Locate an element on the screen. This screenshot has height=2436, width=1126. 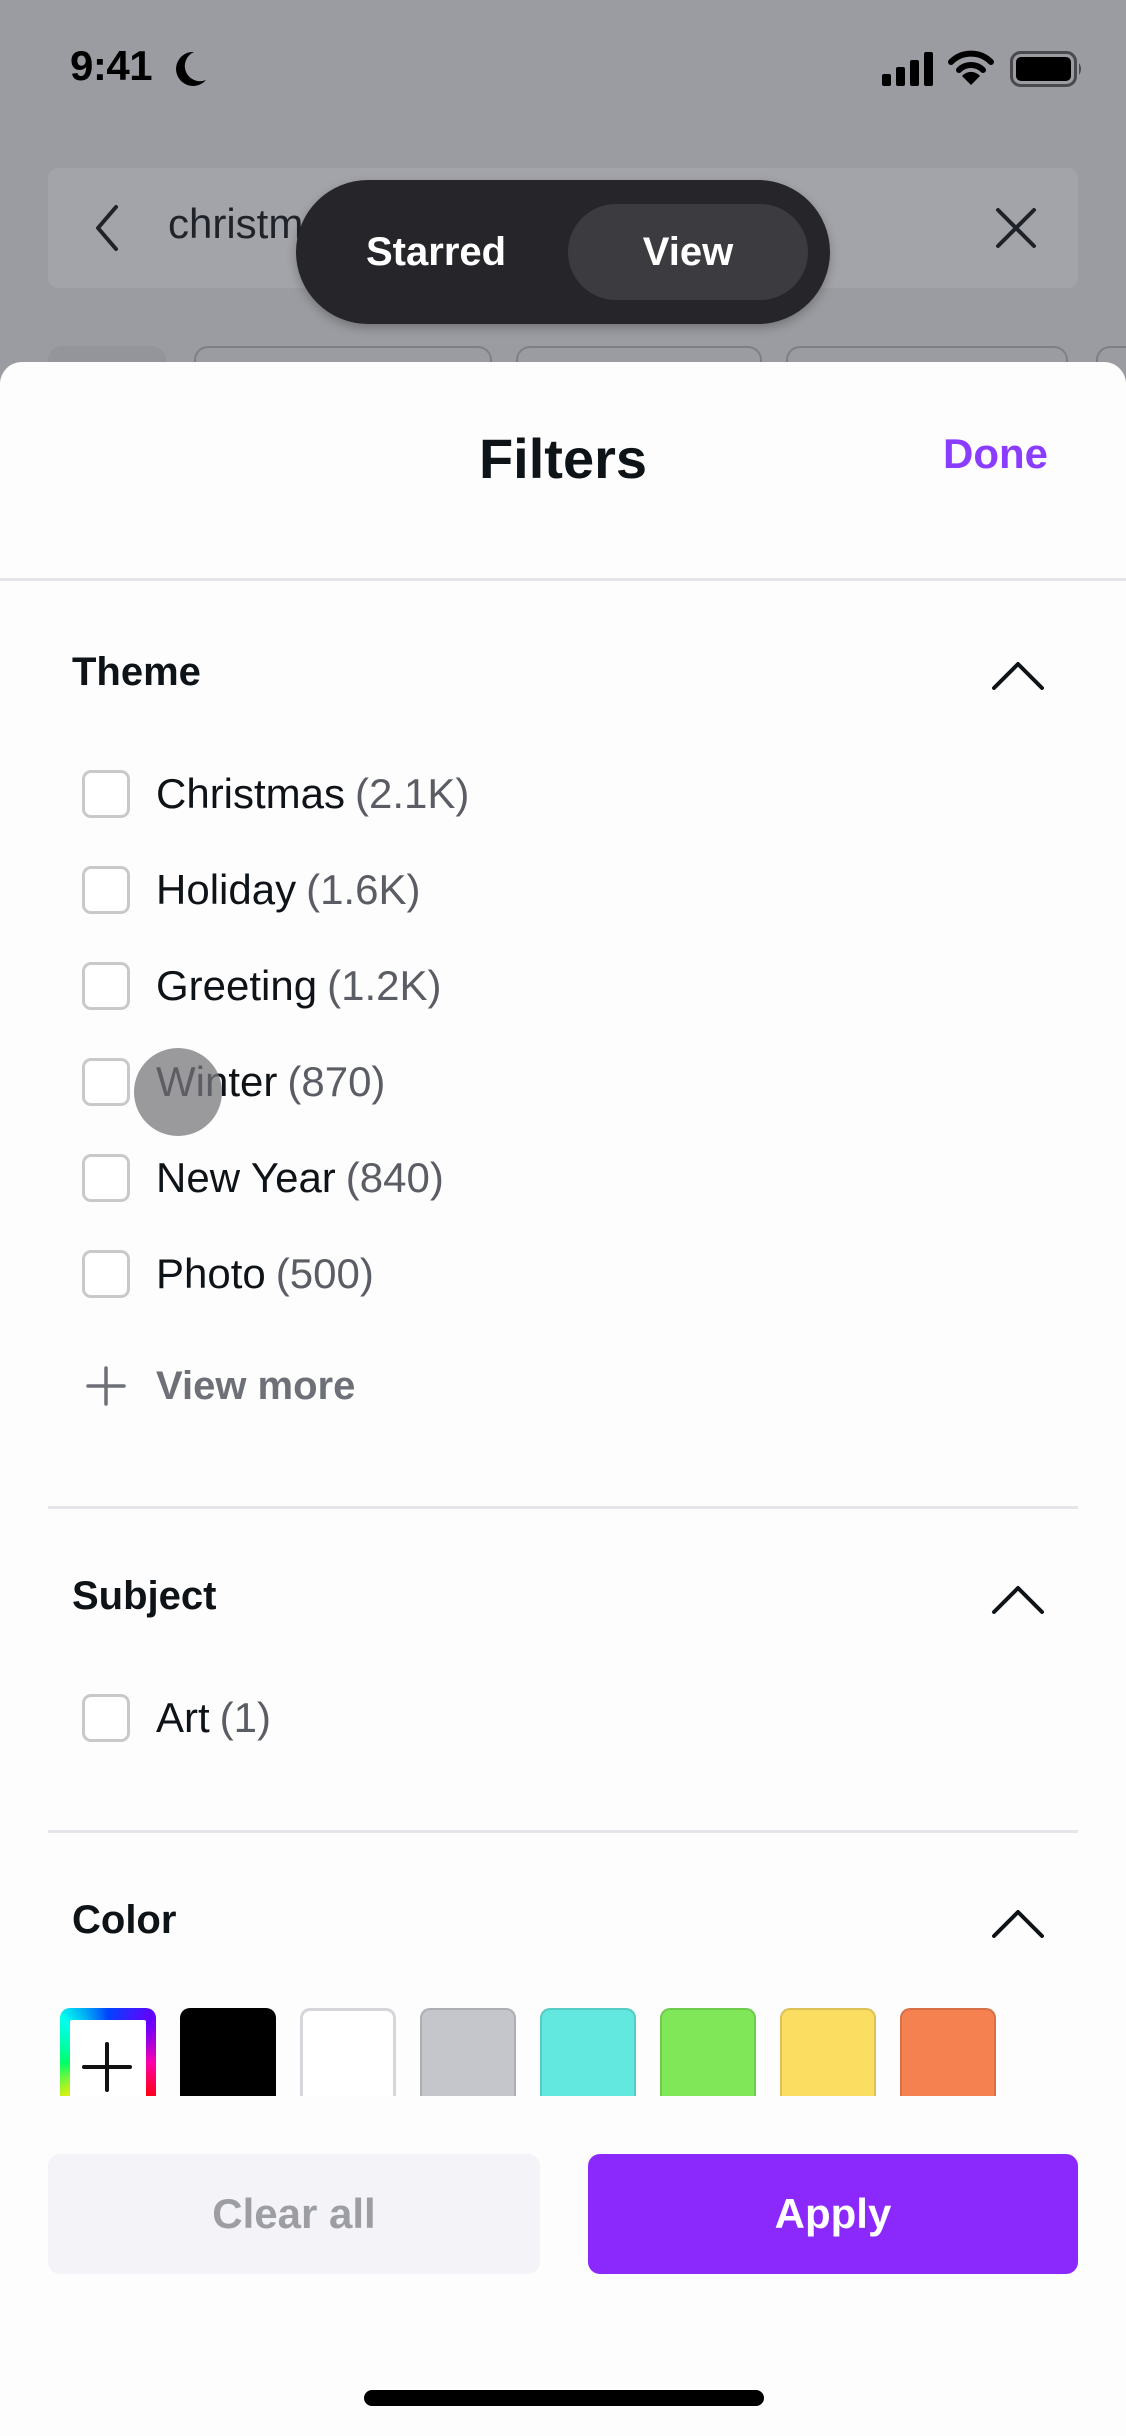
option-count: (2.1K) is located at coordinates (412, 793).